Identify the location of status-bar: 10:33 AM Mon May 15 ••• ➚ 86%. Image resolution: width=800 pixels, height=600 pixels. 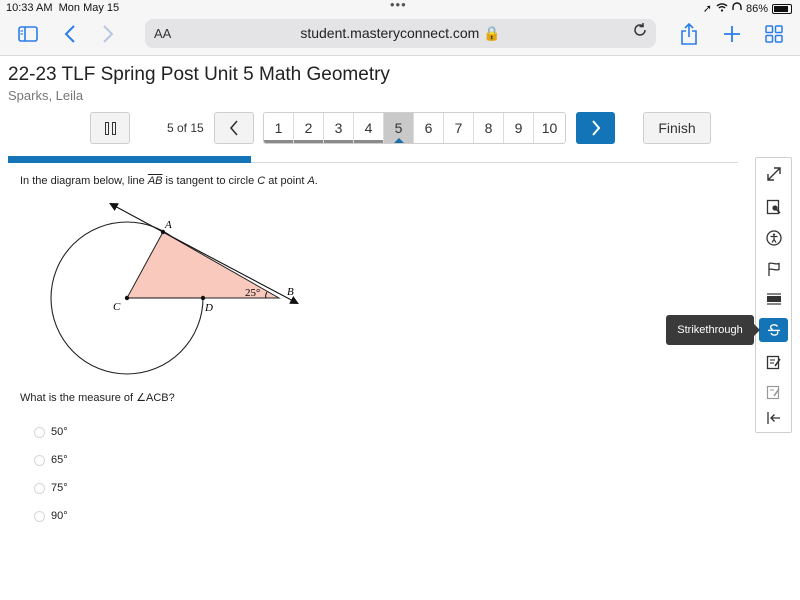
(400, 8).